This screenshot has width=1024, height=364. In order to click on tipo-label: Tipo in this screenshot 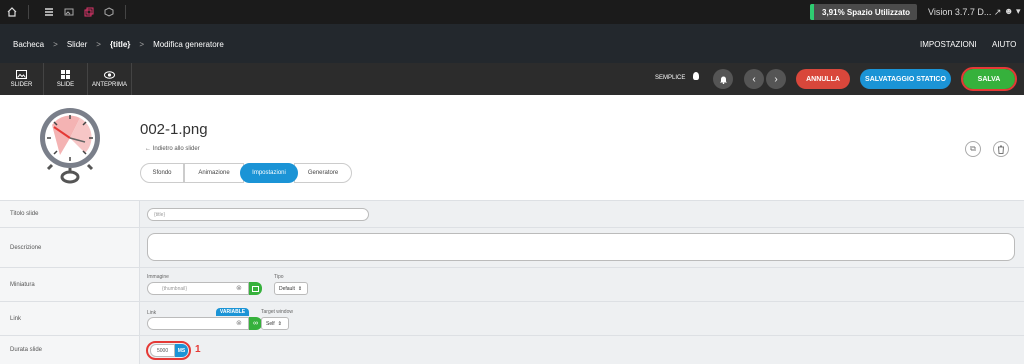, I will do `click(279, 277)`.